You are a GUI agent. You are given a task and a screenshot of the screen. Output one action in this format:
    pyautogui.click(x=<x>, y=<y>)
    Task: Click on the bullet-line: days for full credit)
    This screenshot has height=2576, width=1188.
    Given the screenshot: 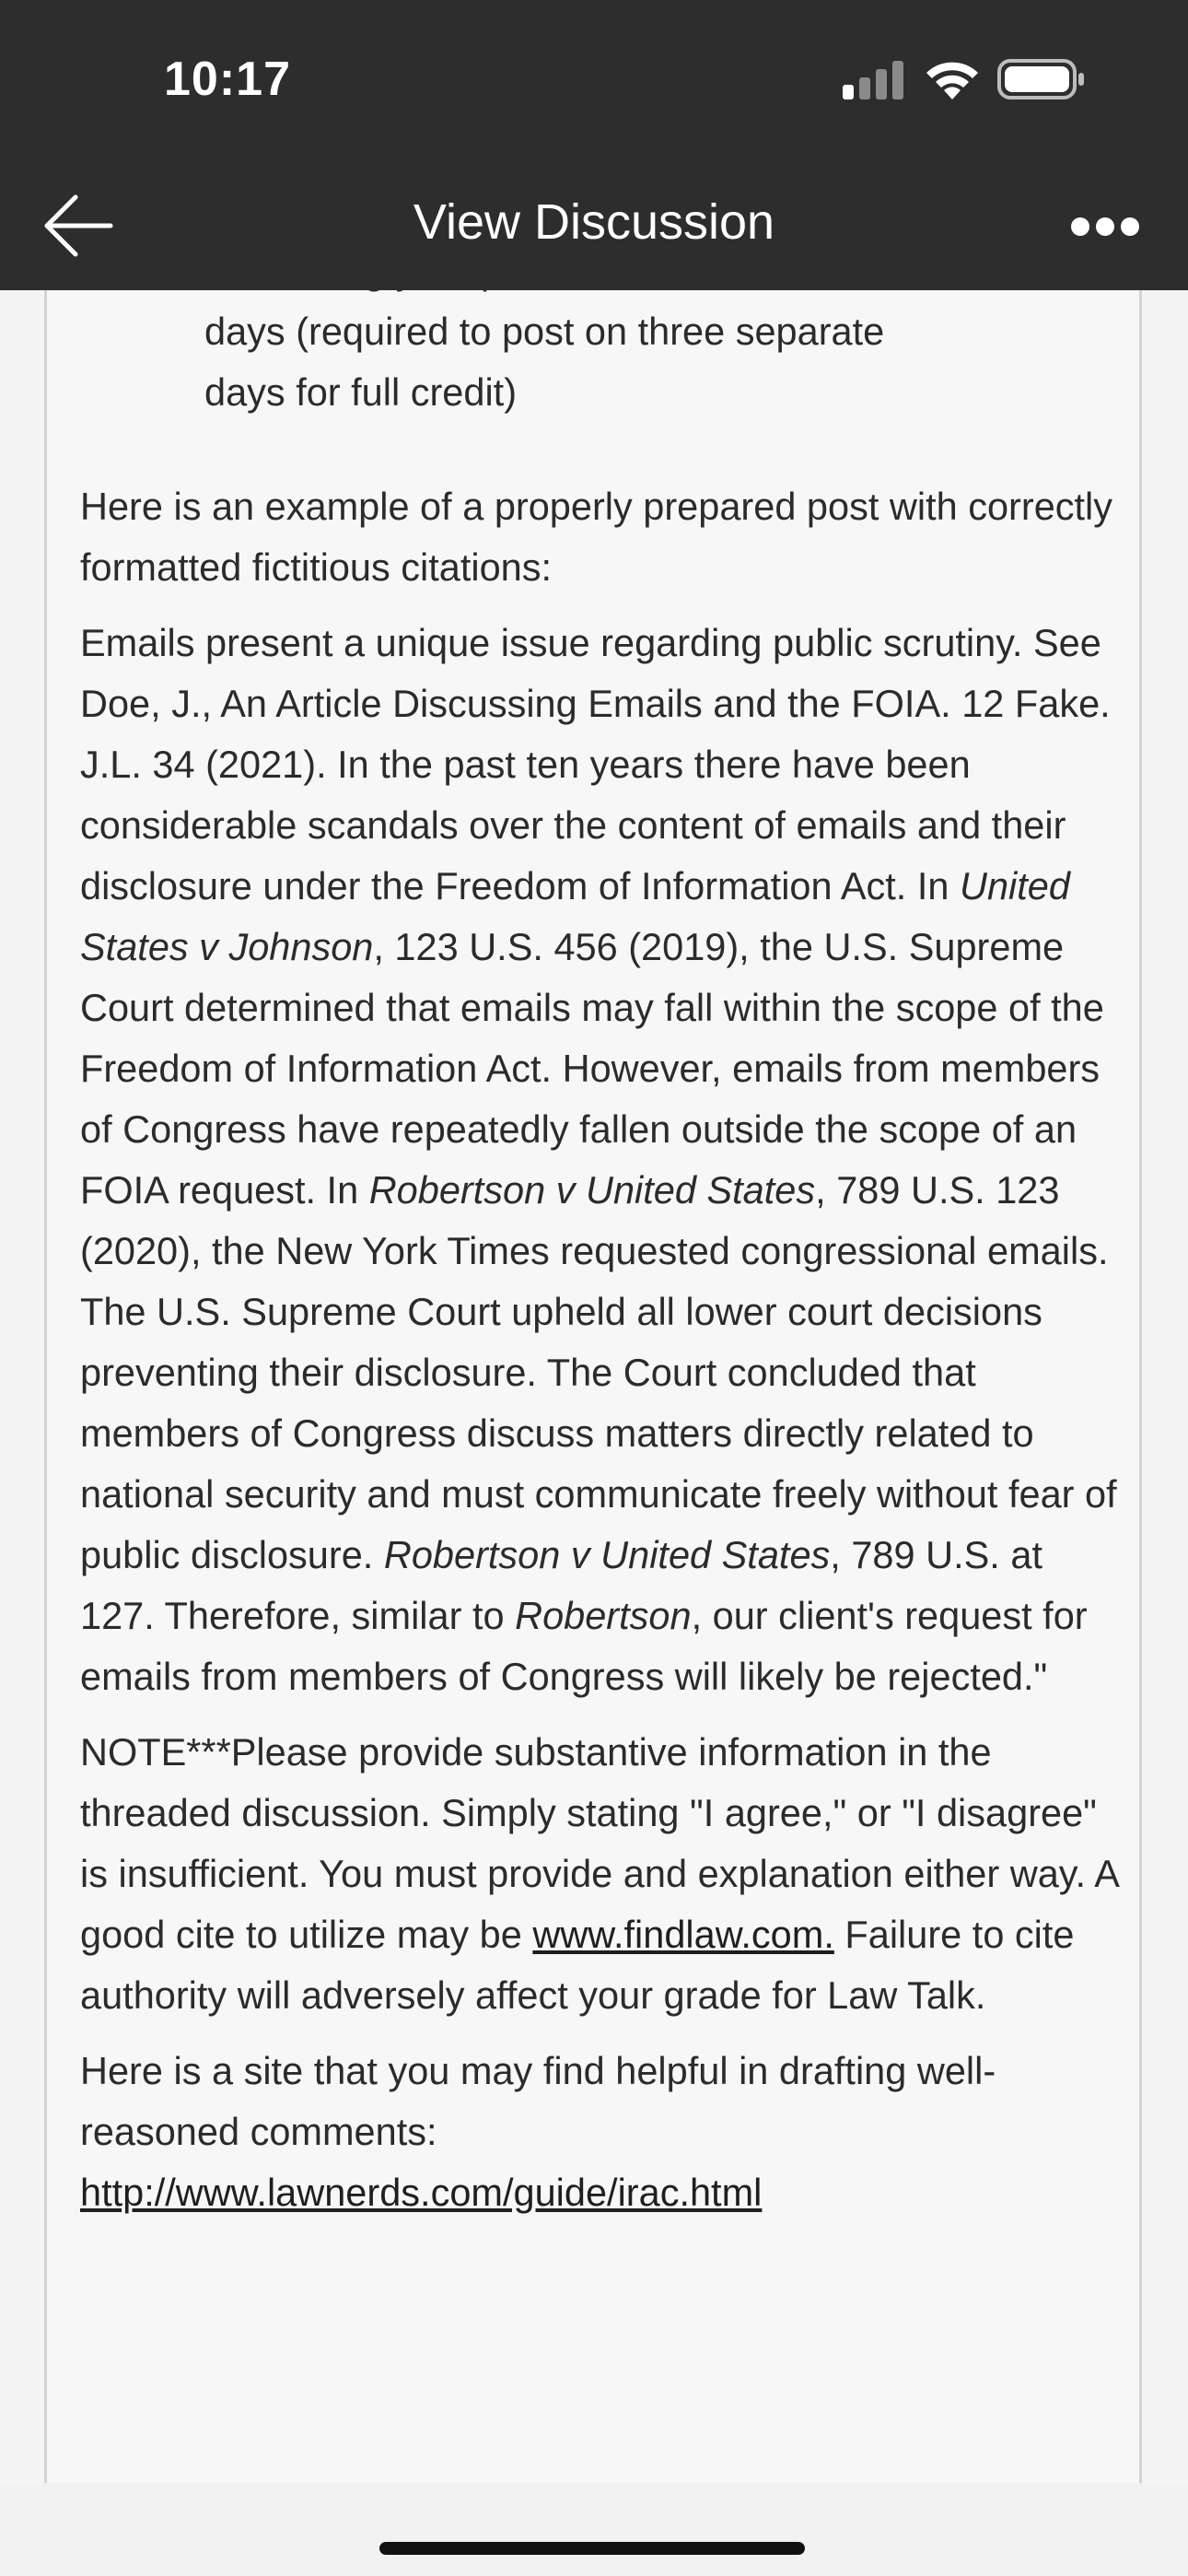 What is the action you would take?
    pyautogui.click(x=361, y=392)
    